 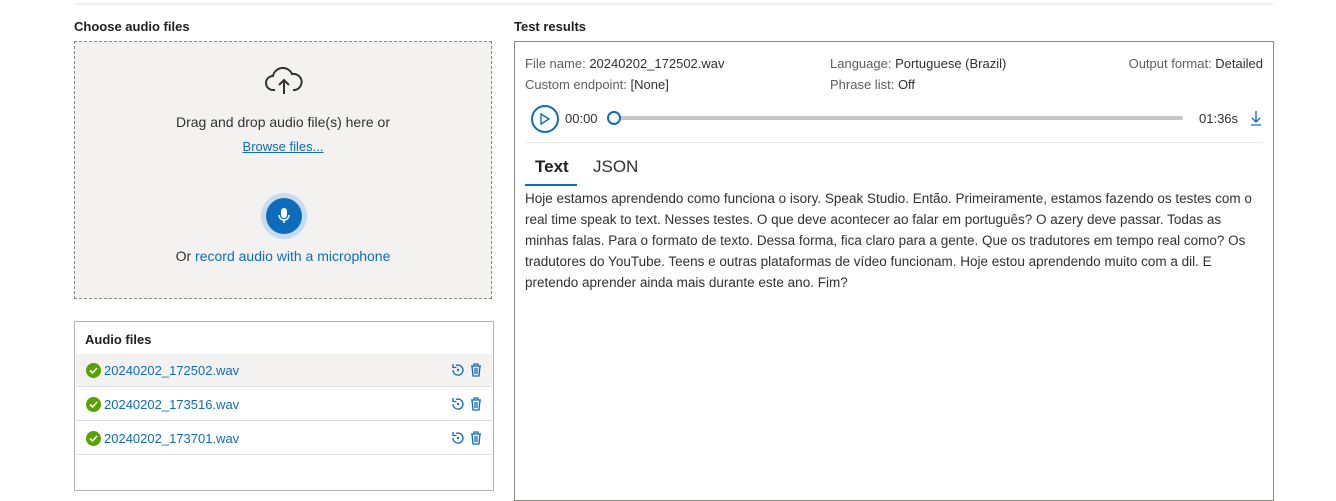 I want to click on audio-file-name: 20240202_173701.wav, so click(x=171, y=438).